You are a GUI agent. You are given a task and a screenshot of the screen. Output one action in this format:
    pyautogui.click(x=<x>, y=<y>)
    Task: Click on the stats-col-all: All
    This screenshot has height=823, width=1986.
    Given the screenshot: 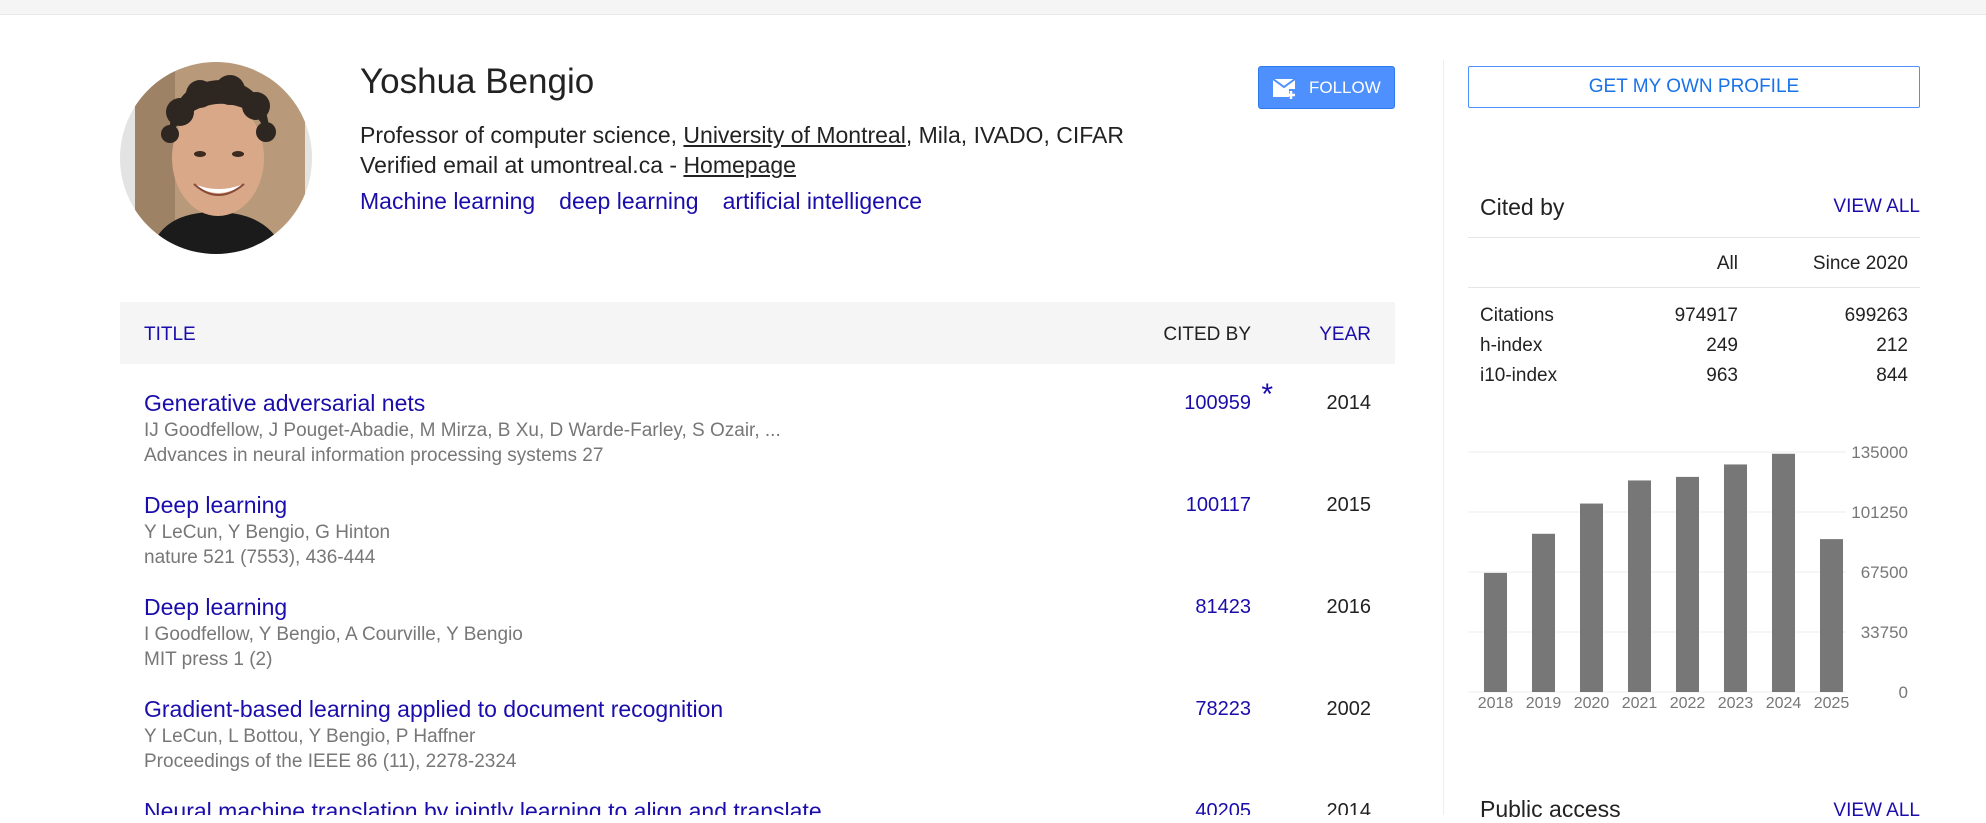 What is the action you would take?
    pyautogui.click(x=1727, y=263)
    